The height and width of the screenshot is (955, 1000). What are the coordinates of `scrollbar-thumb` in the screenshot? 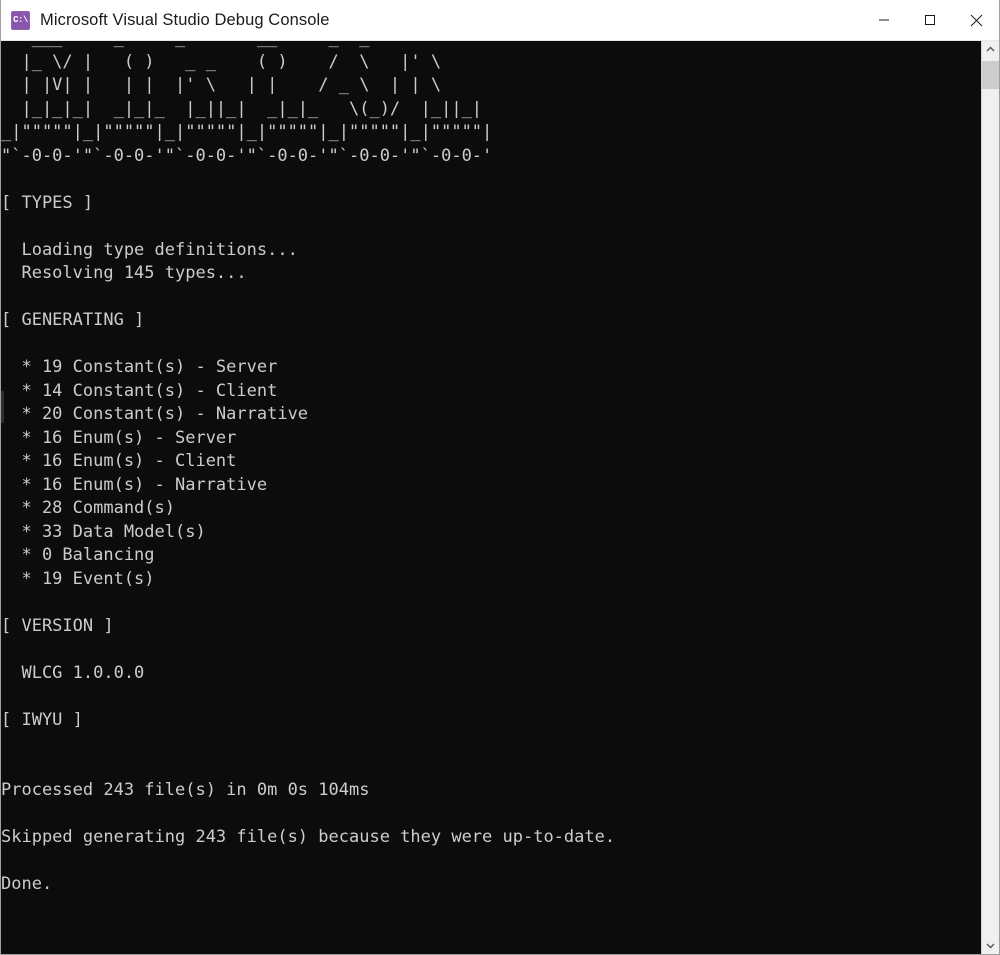 It's located at (990, 75).